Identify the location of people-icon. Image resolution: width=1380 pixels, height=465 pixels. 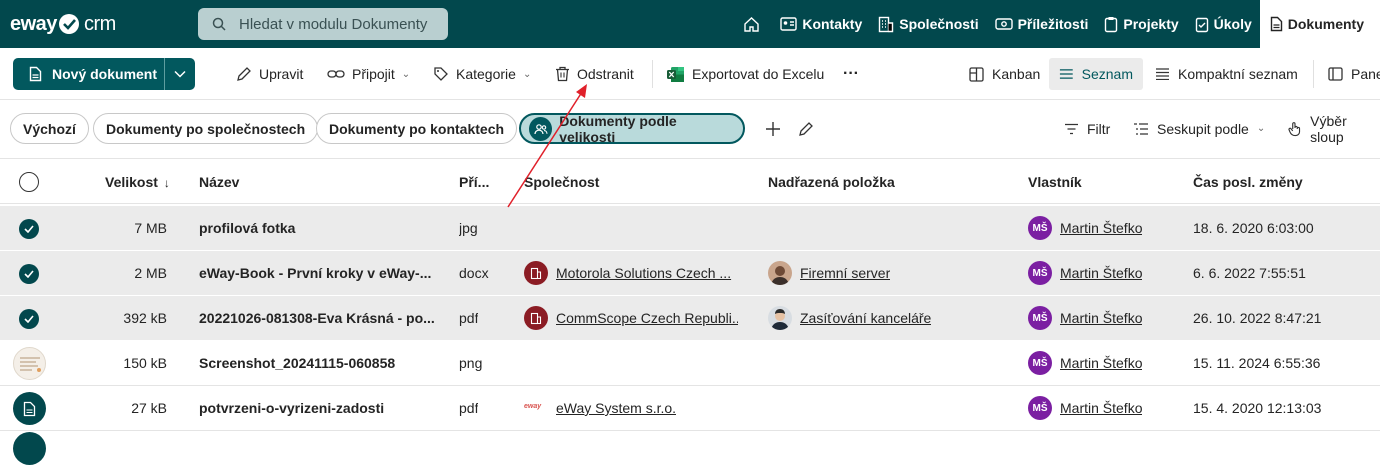
(541, 128).